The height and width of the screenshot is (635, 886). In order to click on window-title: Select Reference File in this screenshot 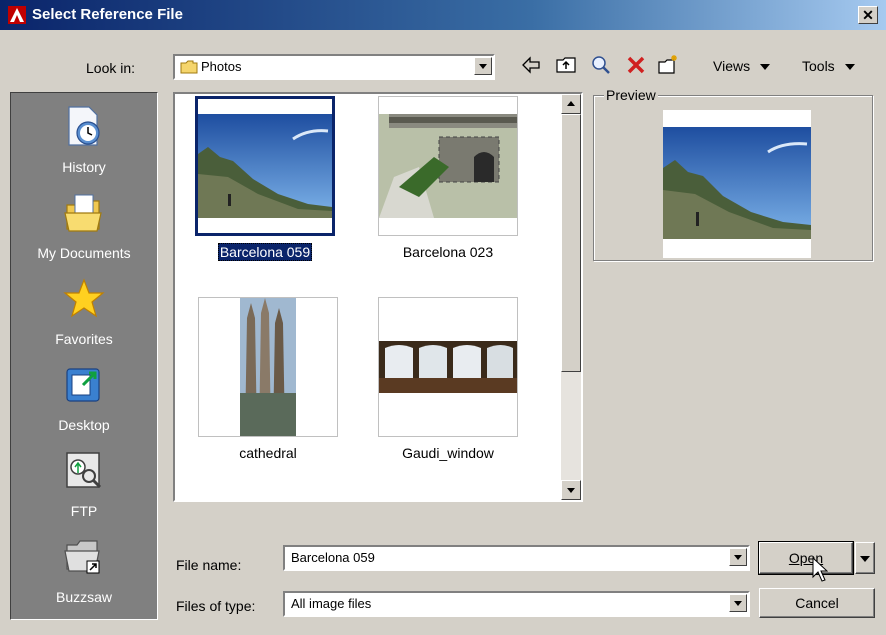, I will do `click(107, 14)`.